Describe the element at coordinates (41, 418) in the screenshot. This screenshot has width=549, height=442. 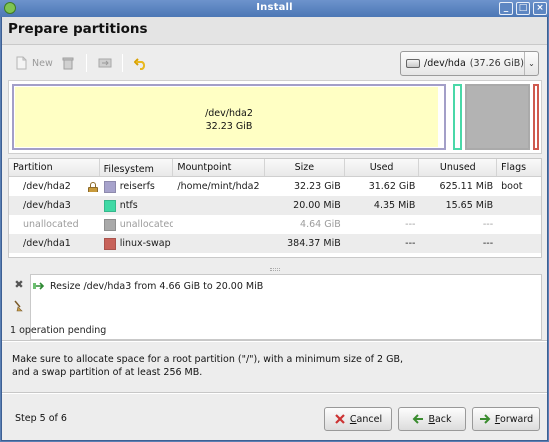
I see `step-indicator: Step 5 of 6` at that location.